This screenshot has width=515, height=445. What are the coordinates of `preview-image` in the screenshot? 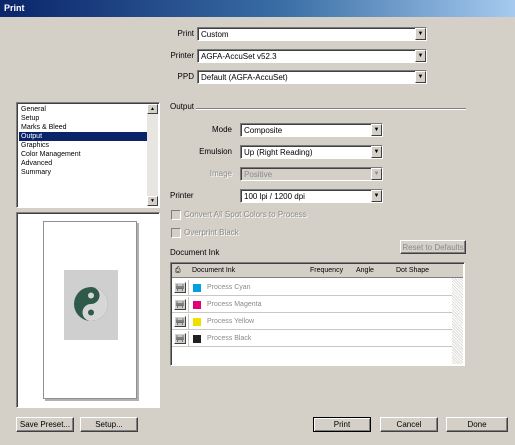 It's located at (91, 305).